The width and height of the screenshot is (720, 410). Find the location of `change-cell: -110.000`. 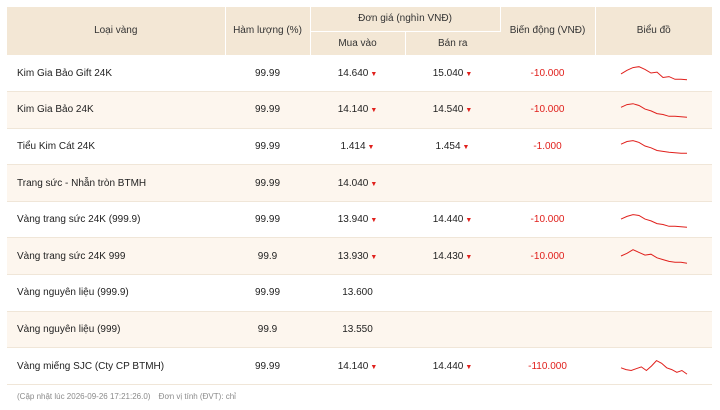

change-cell: -110.000 is located at coordinates (548, 366).